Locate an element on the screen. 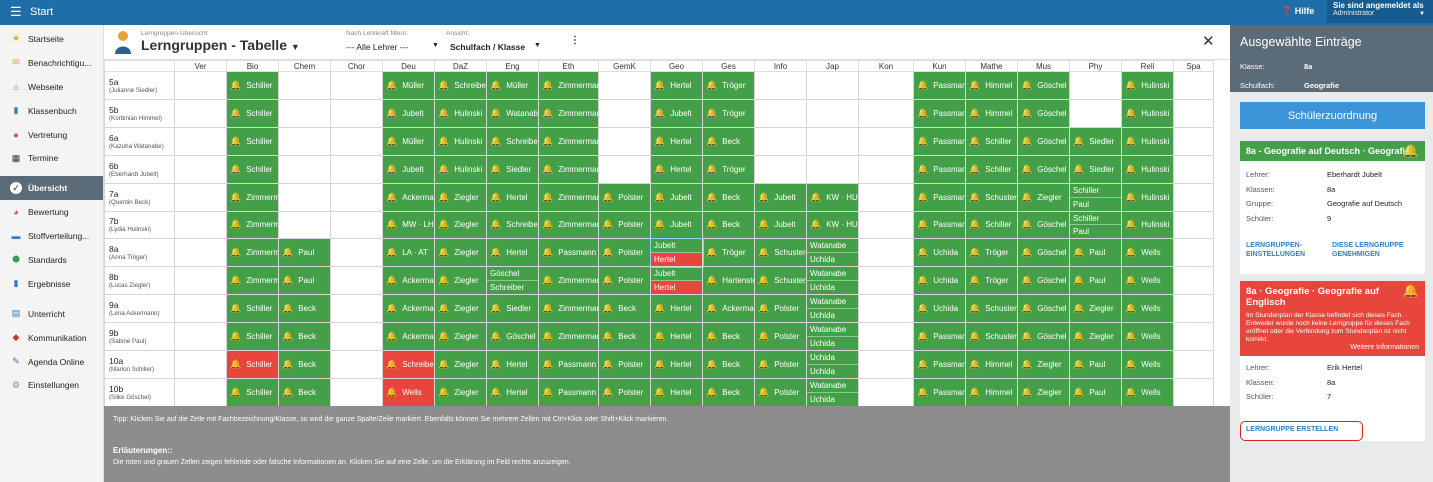 Image resolution: width=1433 pixels, height=482 pixels. group-cell: 🔔 Himmel is located at coordinates (991, 85).